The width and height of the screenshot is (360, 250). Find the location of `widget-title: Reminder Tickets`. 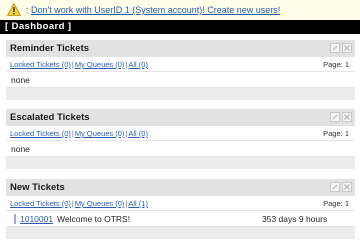

widget-title: Reminder Tickets is located at coordinates (50, 48).